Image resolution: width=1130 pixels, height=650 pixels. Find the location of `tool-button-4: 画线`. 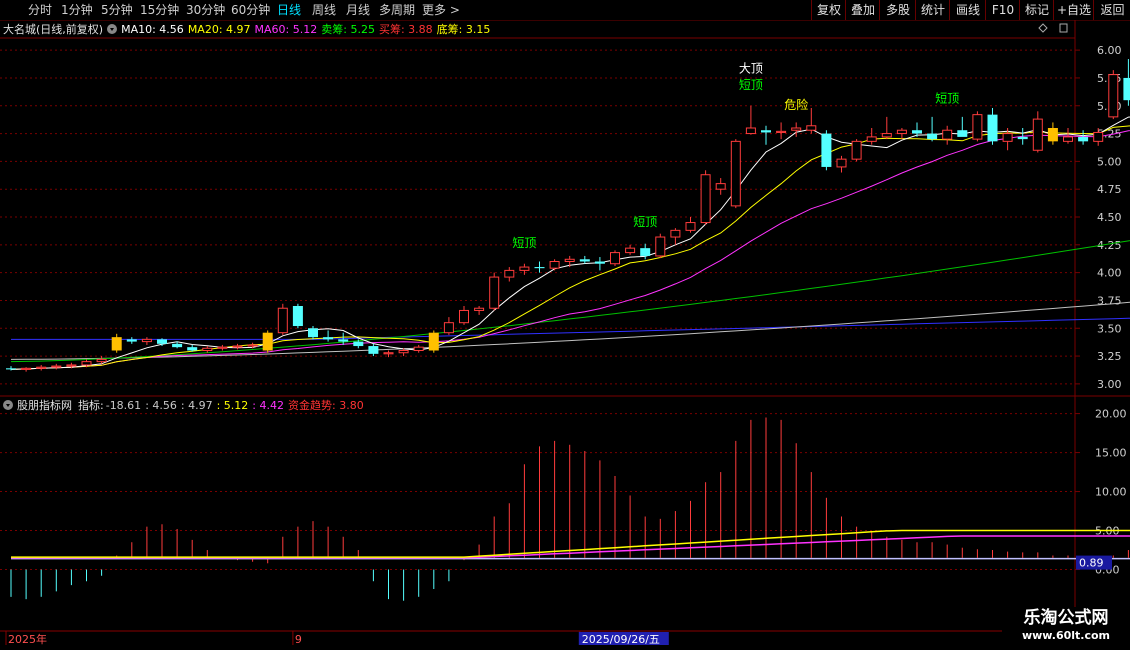

tool-button-4: 画线 is located at coordinates (967, 10).